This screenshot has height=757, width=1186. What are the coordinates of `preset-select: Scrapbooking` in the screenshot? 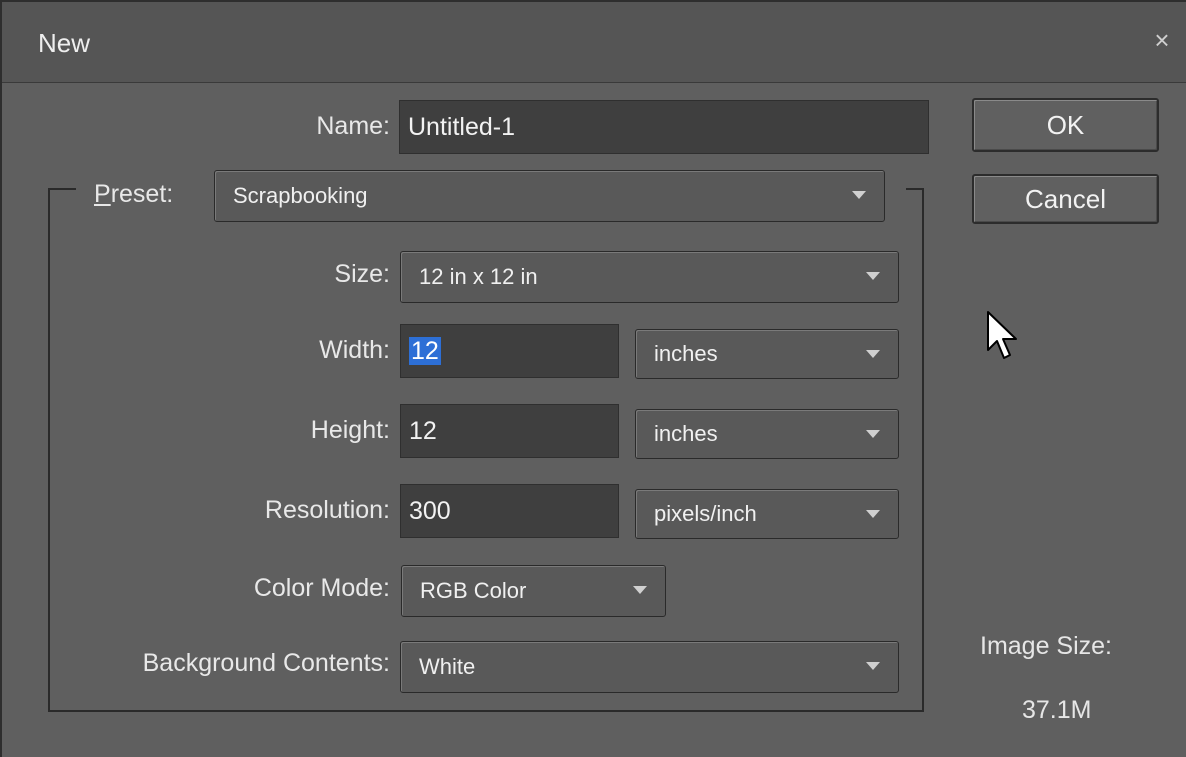 It's located at (549, 196).